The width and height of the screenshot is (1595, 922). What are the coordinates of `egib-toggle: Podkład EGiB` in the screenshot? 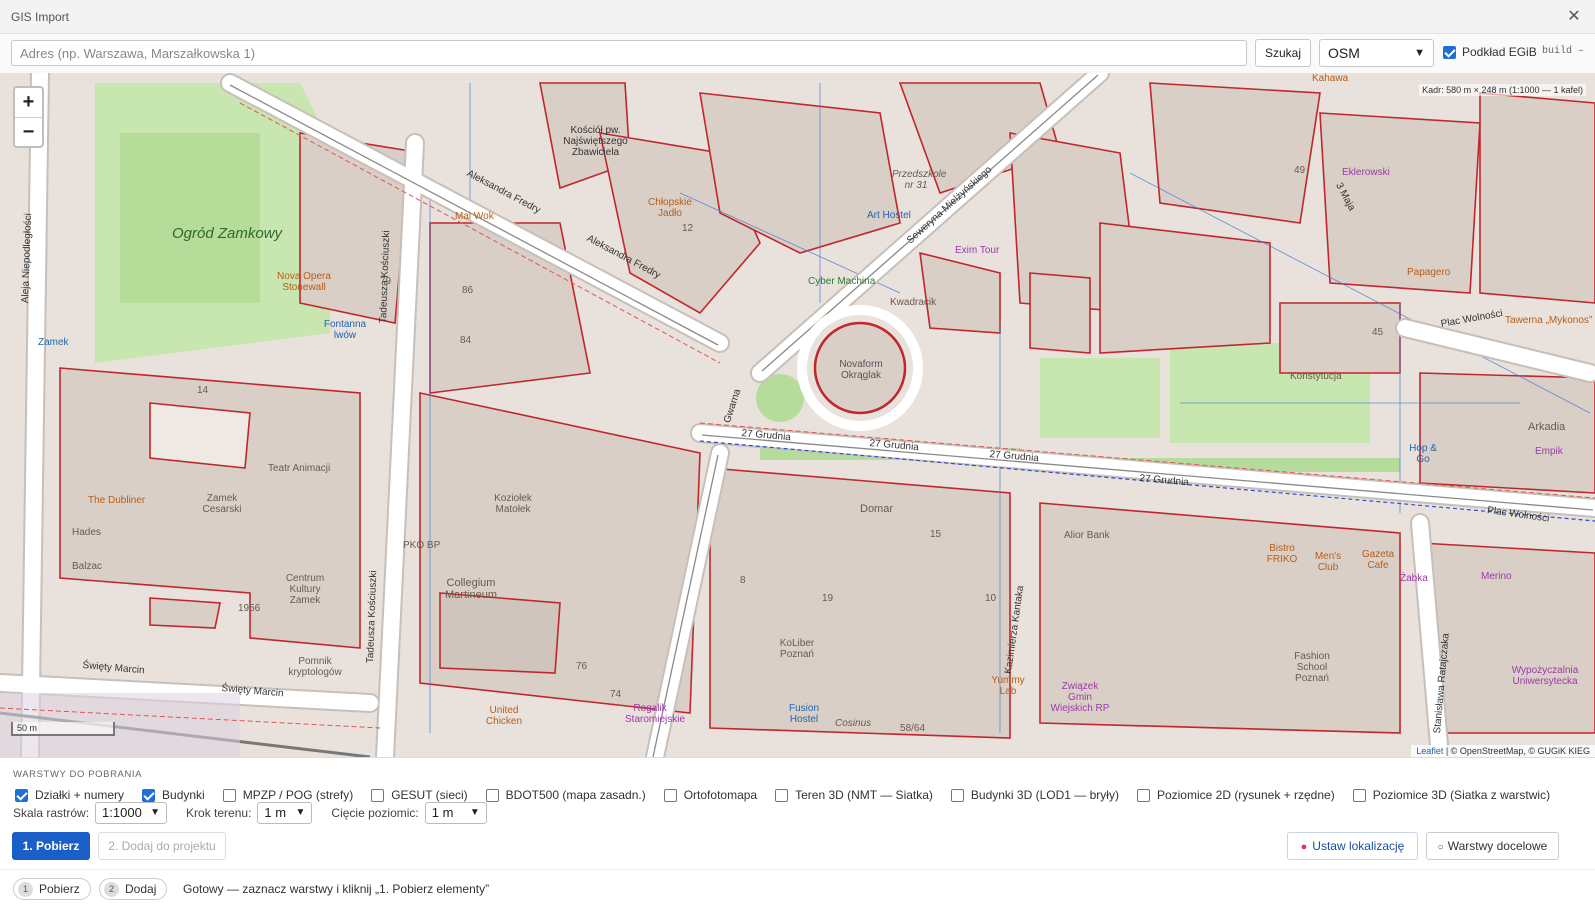 It's located at (1490, 52).